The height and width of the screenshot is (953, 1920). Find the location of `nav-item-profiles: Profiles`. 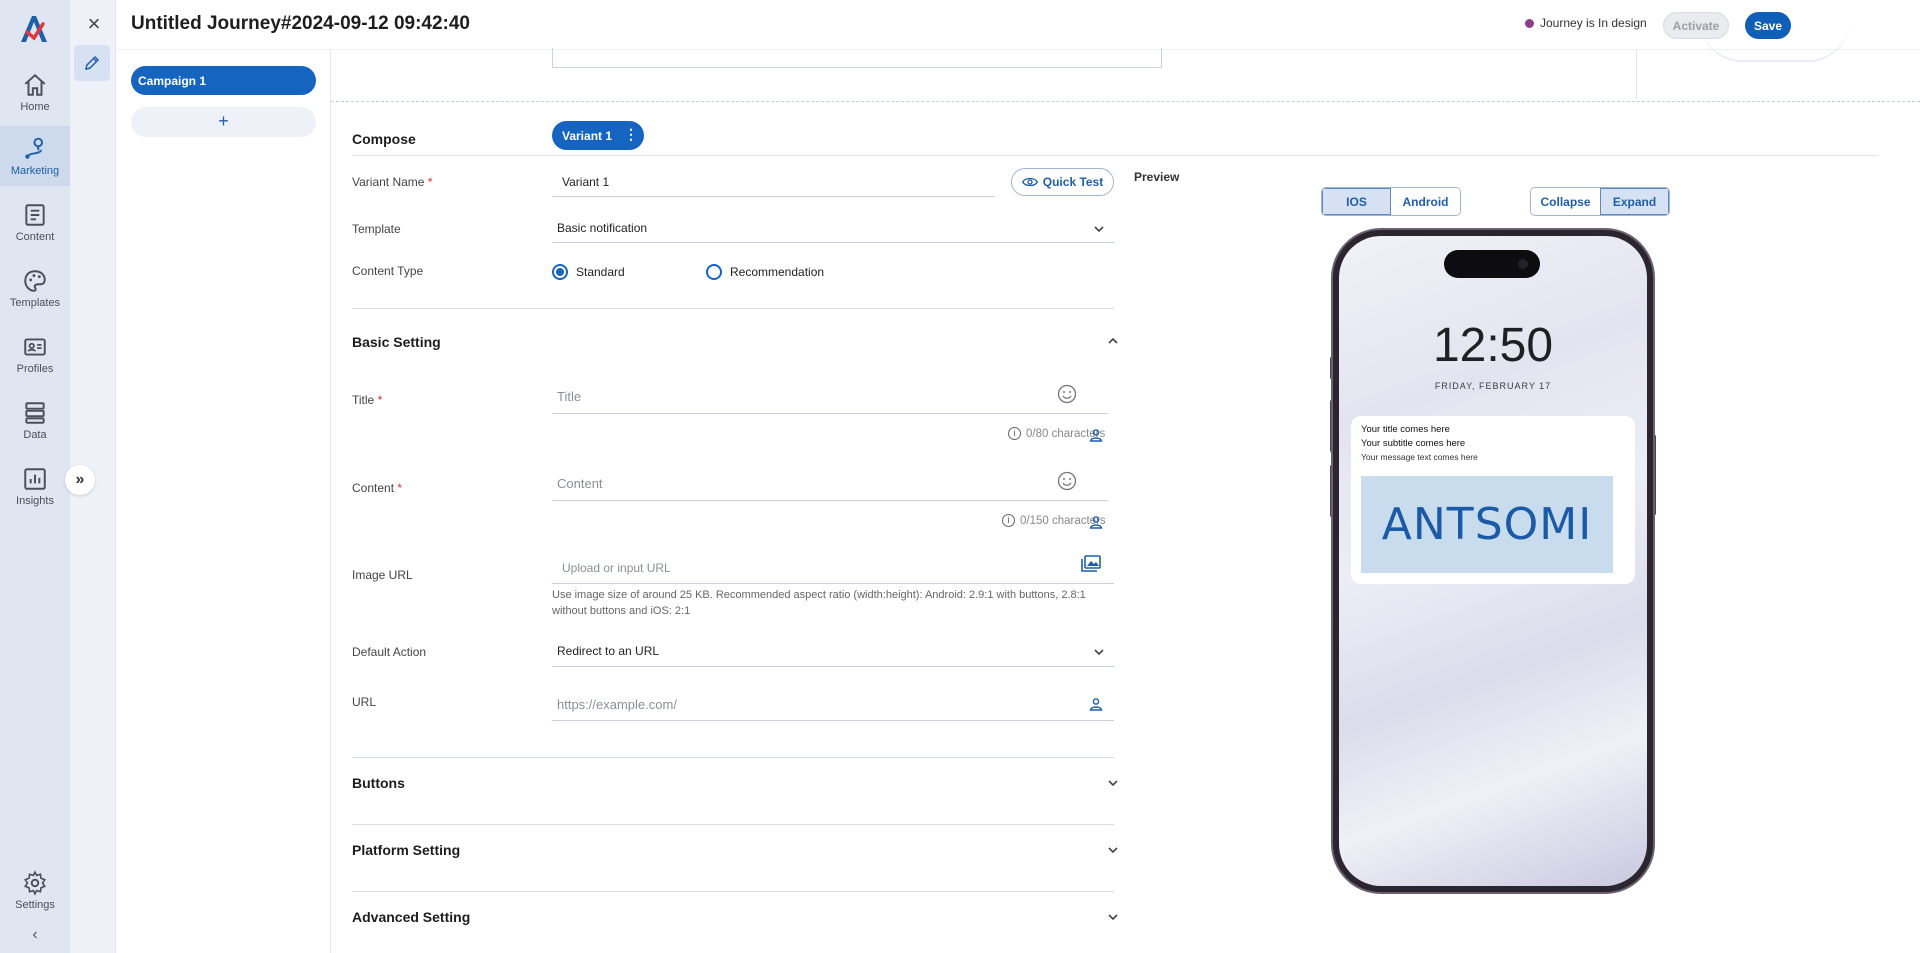

nav-item-profiles: Profiles is located at coordinates (35, 354).